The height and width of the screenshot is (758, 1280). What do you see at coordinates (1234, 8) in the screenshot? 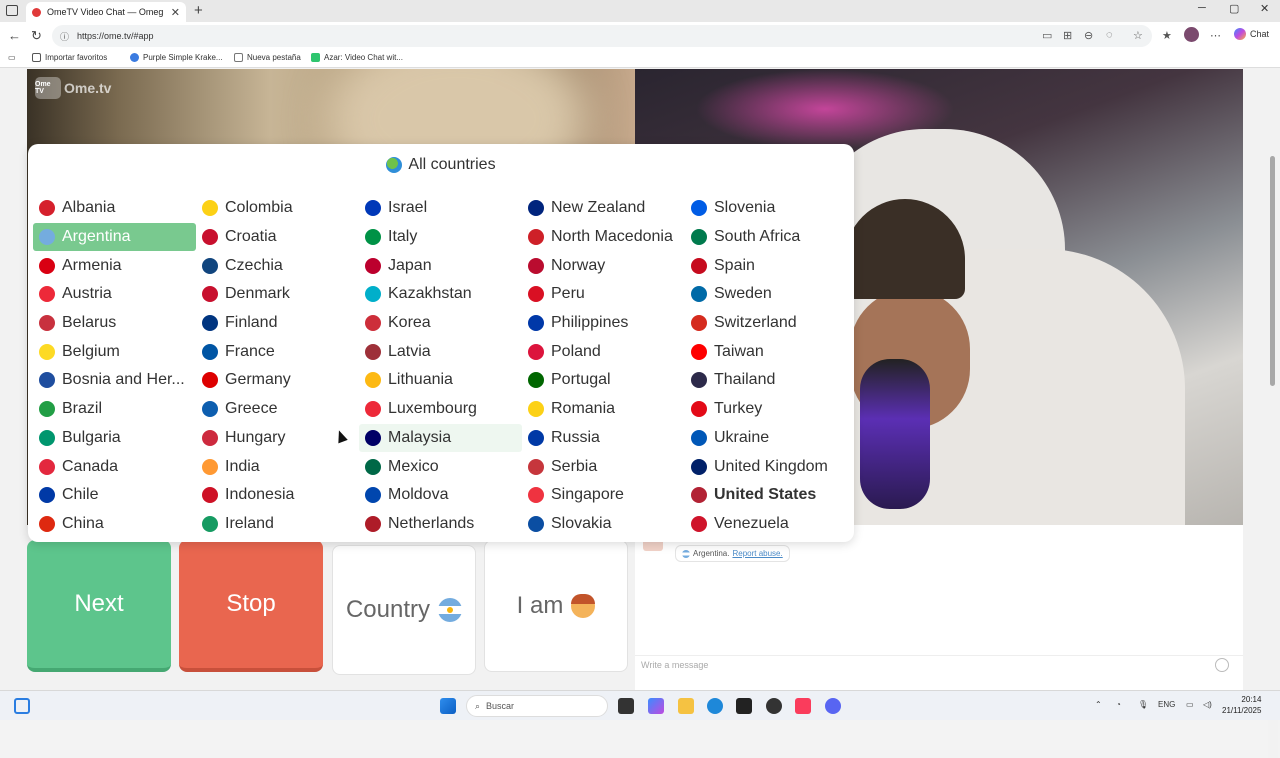
I see `maximize-button: ▢` at bounding box center [1234, 8].